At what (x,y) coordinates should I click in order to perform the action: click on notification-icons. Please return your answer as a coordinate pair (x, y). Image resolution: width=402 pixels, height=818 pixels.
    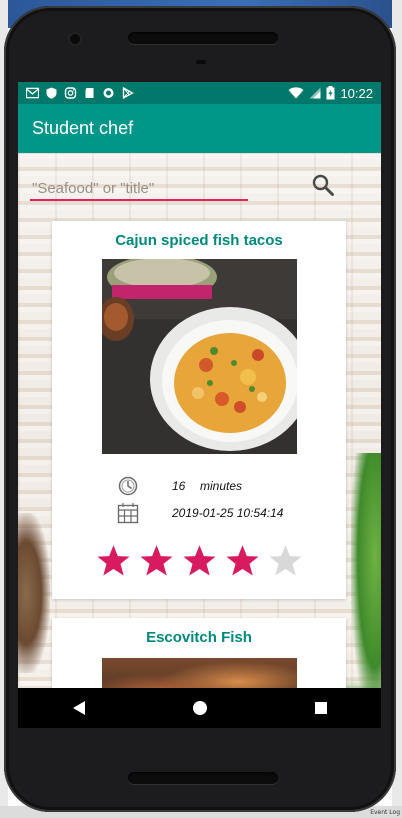
    Looking at the image, I should click on (80, 93).